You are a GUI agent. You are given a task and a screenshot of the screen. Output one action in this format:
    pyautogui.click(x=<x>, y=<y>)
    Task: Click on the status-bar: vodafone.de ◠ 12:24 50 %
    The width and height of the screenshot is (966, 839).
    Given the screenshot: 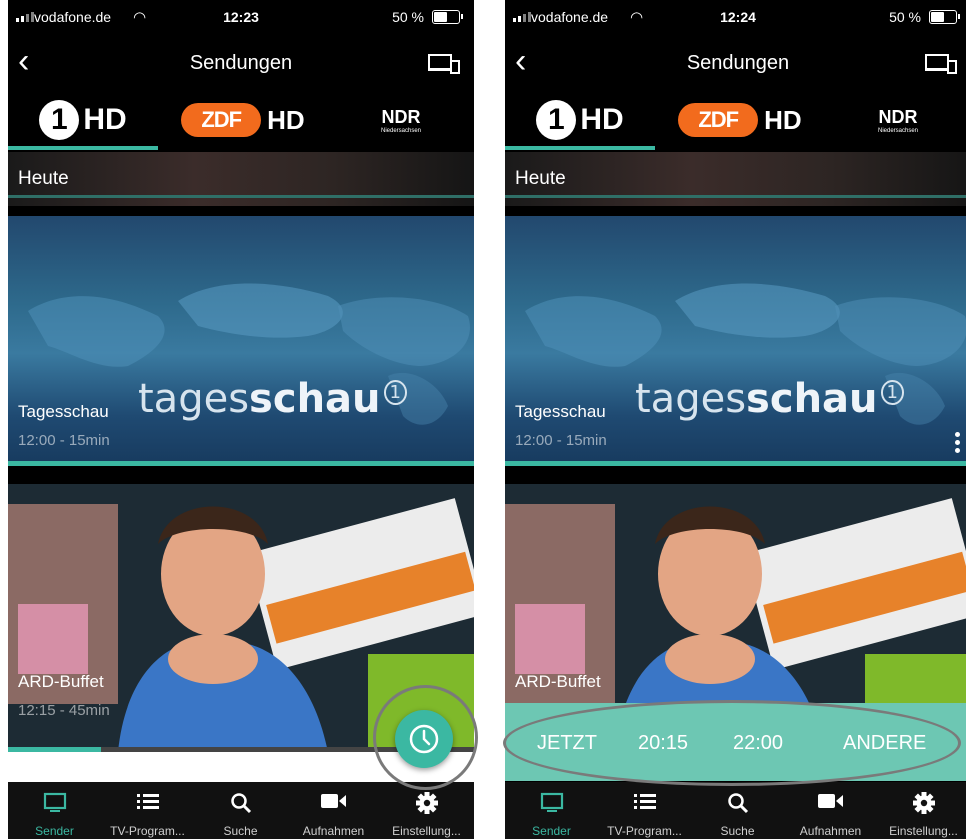 What is the action you would take?
    pyautogui.click(x=735, y=20)
    